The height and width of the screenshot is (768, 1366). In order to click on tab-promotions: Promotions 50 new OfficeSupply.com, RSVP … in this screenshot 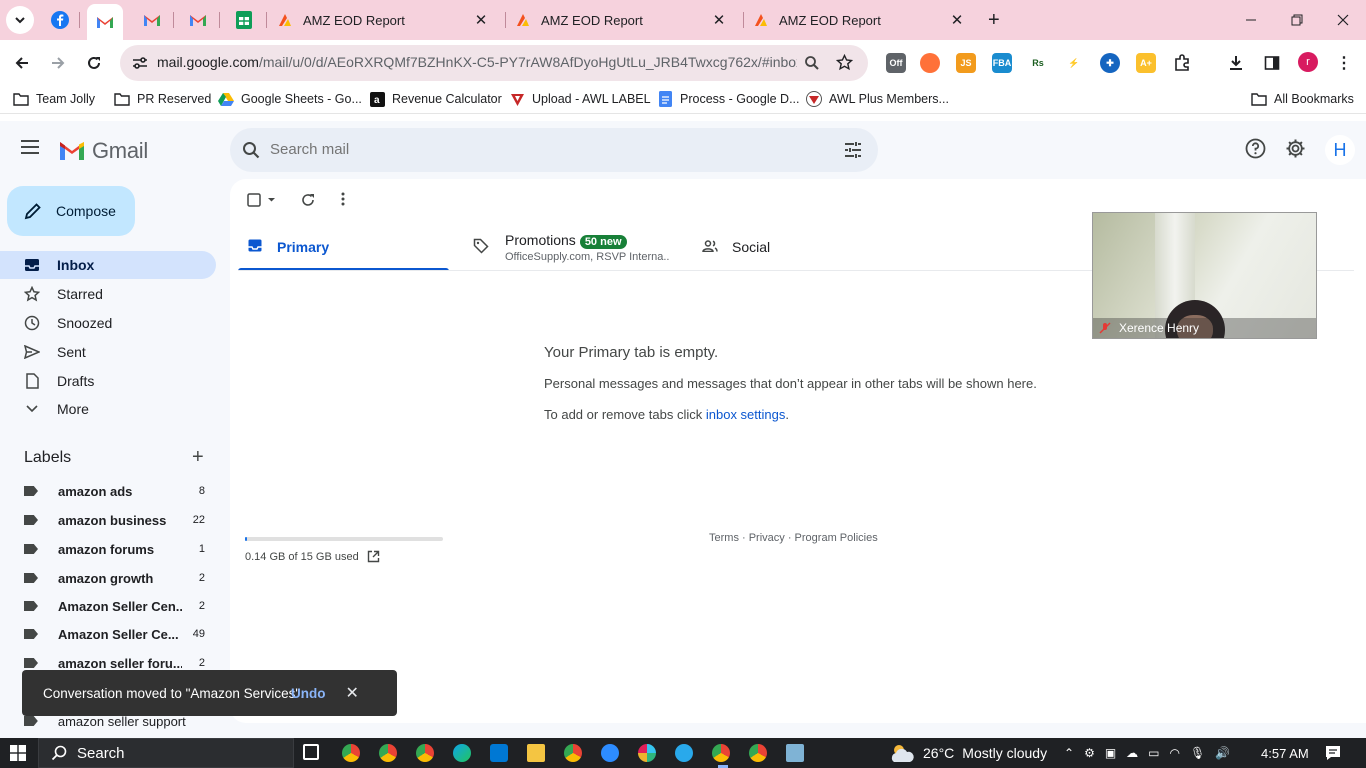, I will do `click(563, 246)`.